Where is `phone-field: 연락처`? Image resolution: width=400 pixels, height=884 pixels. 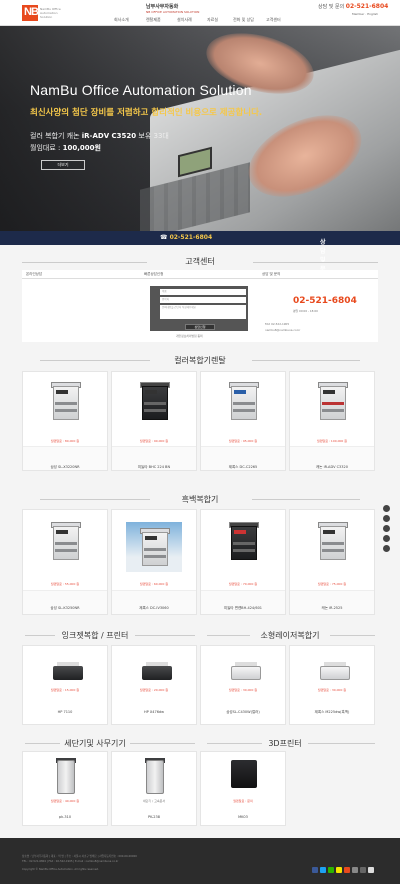 phone-field: 연락처 is located at coordinates (203, 300).